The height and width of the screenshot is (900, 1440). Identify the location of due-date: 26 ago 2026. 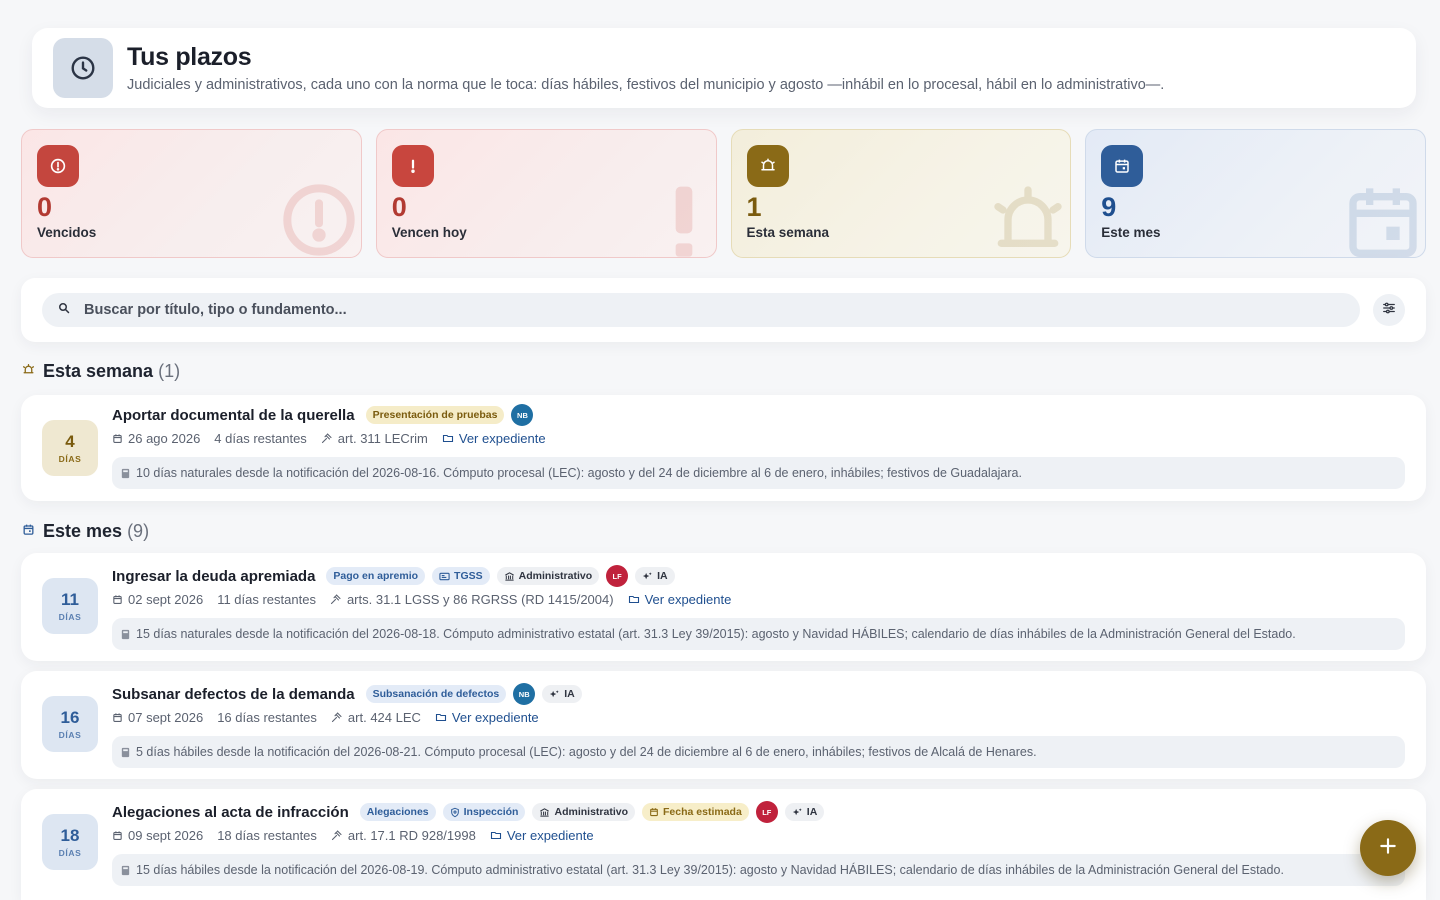
(156, 438).